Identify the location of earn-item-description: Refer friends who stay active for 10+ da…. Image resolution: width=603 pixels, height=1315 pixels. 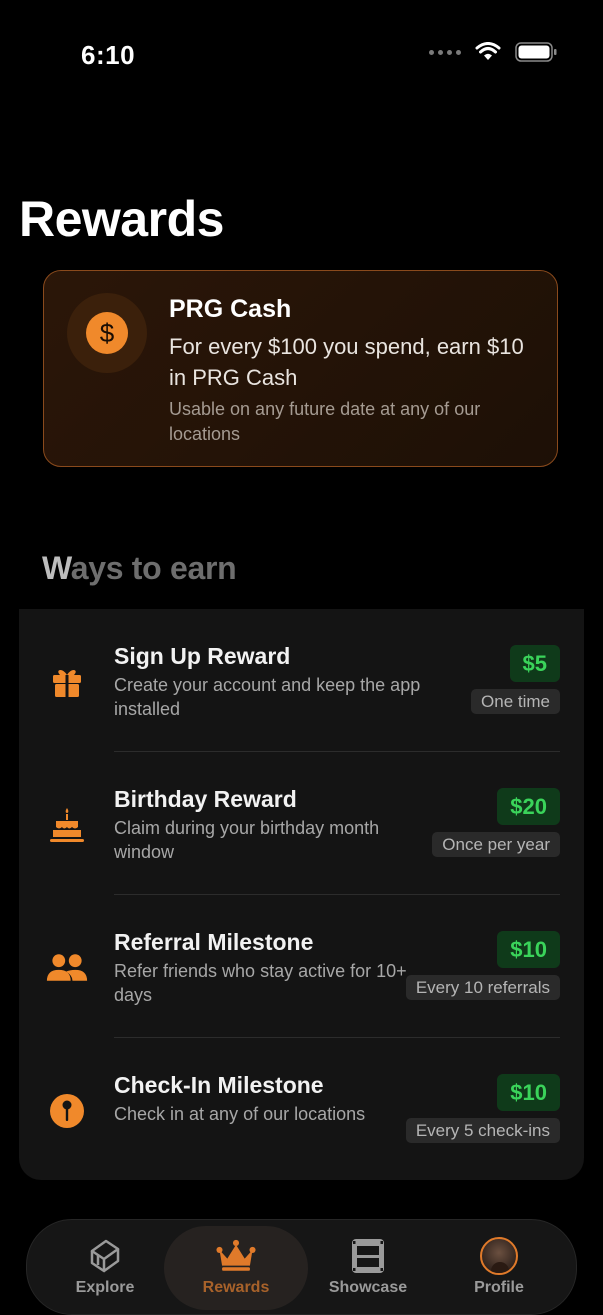
(260, 983).